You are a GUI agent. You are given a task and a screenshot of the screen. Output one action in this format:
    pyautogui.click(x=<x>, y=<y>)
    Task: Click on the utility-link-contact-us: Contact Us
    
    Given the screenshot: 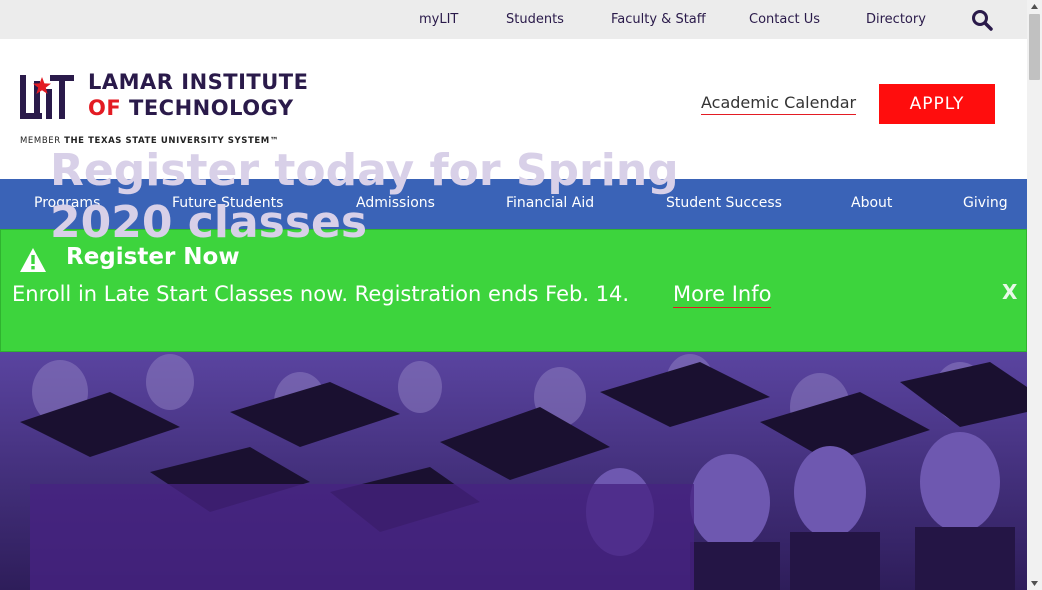 What is the action you would take?
    pyautogui.click(x=784, y=19)
    